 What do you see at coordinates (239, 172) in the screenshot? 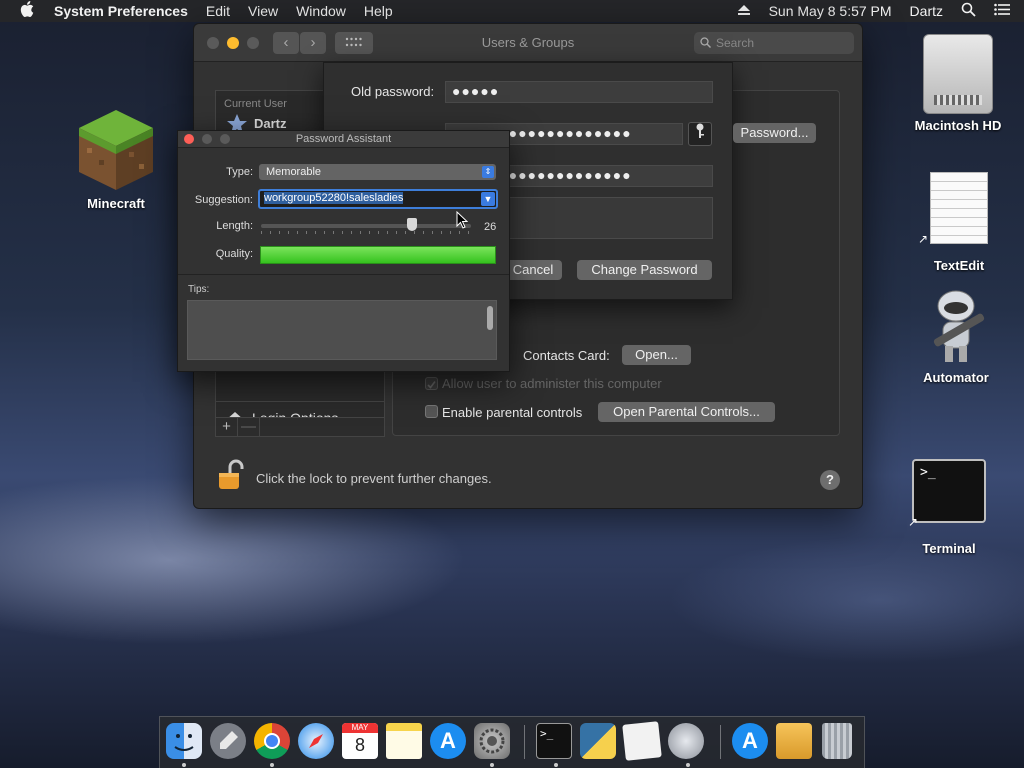
I see `type-label: Type:` at bounding box center [239, 172].